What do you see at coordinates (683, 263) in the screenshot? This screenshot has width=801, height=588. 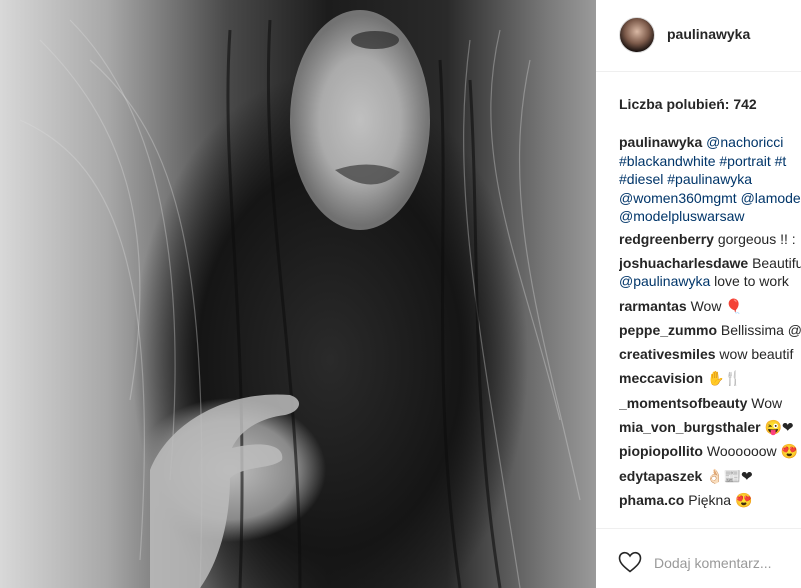 I see `comment-username: joshuacharlesdawe` at bounding box center [683, 263].